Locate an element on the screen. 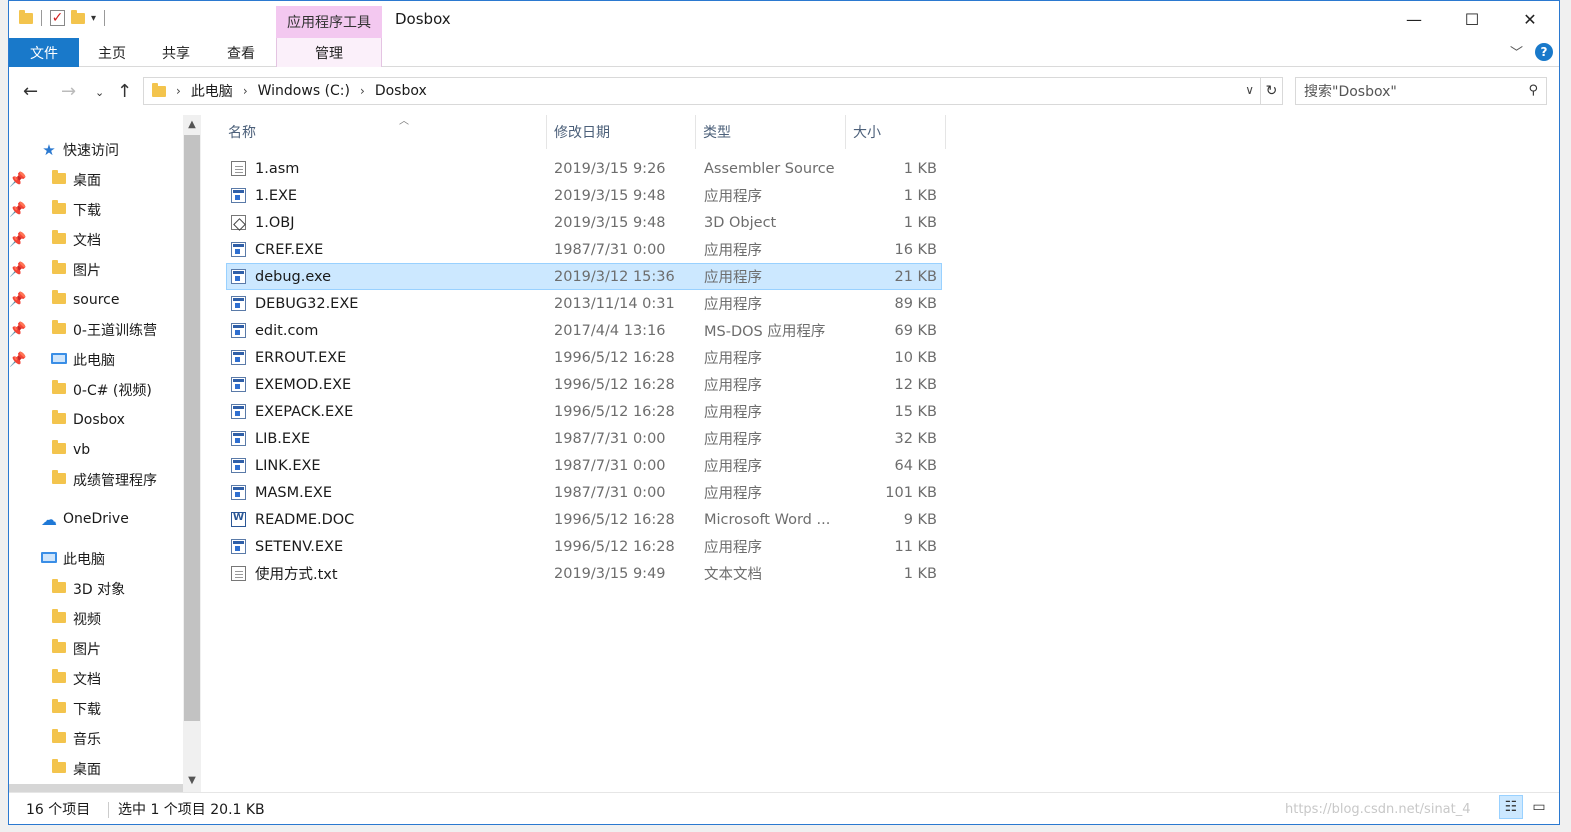  nav-quick-access: ★ 快速访问 is located at coordinates (80, 150).